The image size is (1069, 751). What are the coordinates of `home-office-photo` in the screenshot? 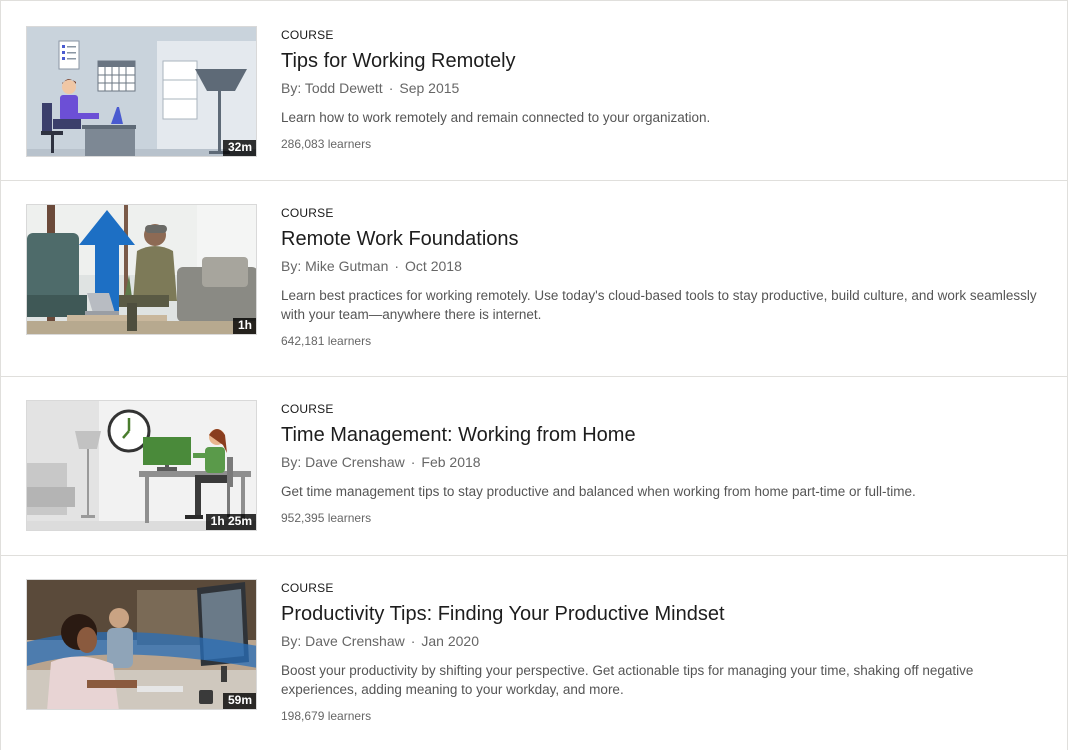 It's located at (141, 269).